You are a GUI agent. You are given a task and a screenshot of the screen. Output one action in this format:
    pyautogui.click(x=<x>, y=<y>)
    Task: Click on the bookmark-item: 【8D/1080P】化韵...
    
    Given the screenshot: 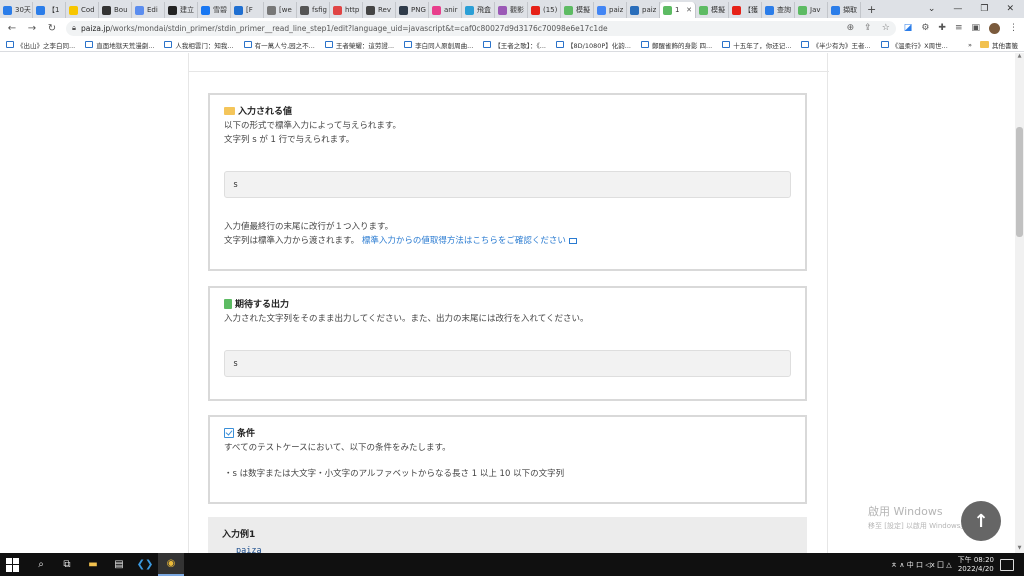 What is the action you would take?
    pyautogui.click(x=593, y=45)
    